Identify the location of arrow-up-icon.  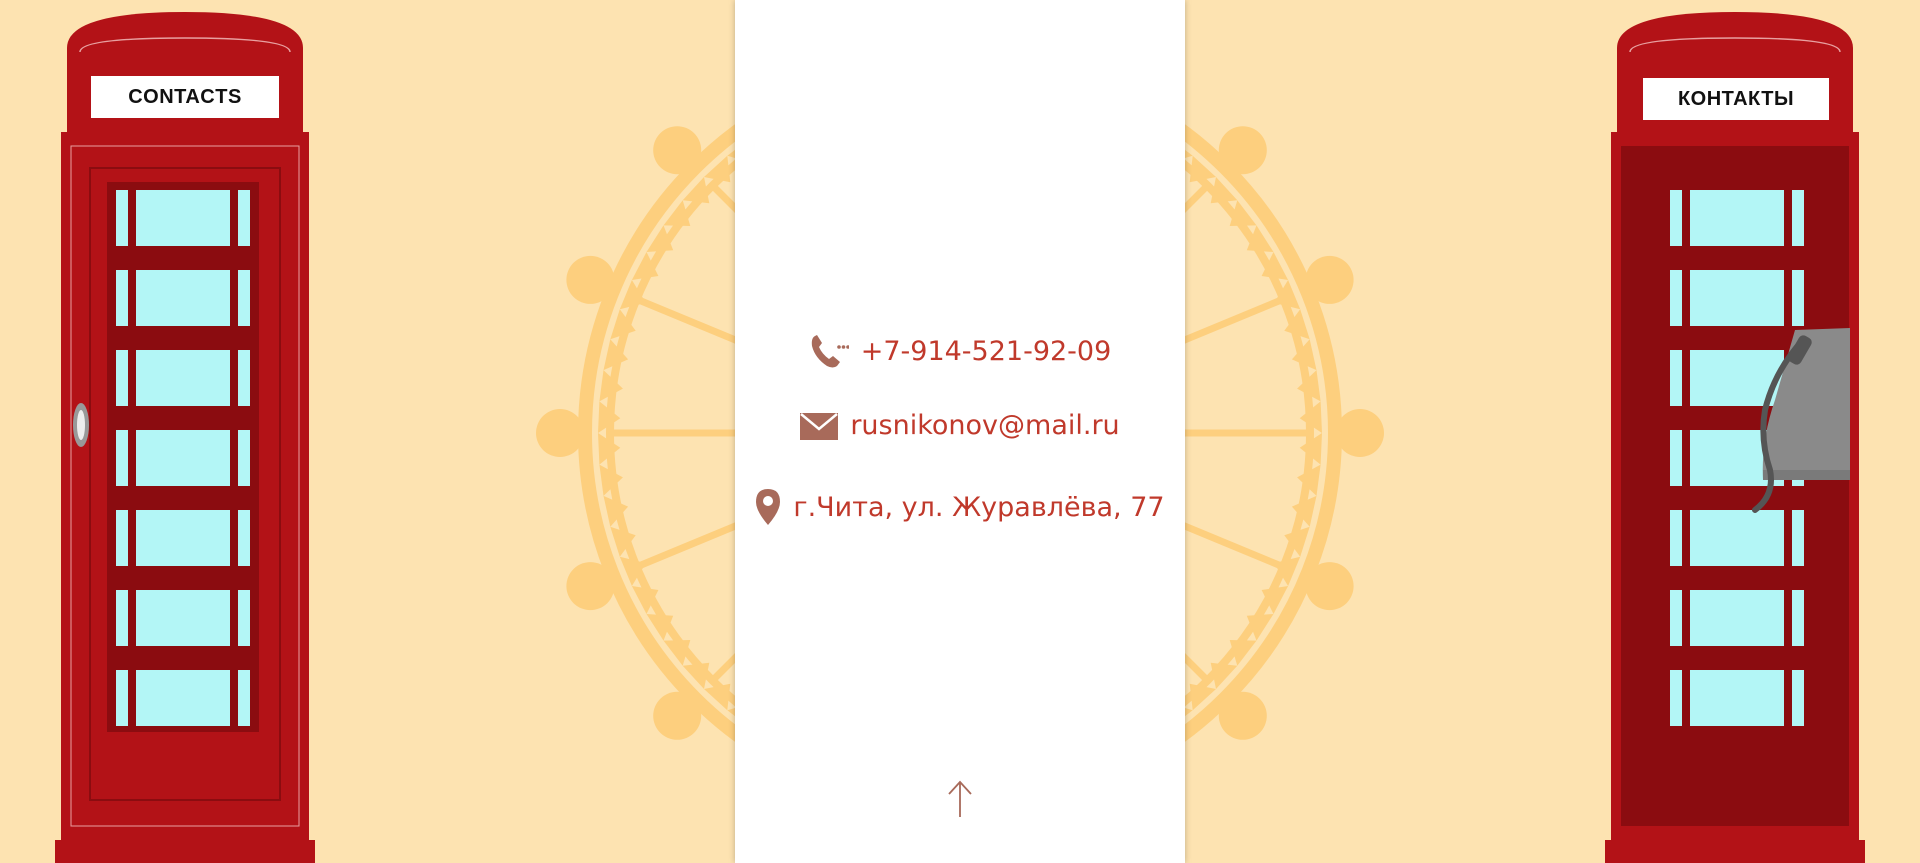
(960, 798).